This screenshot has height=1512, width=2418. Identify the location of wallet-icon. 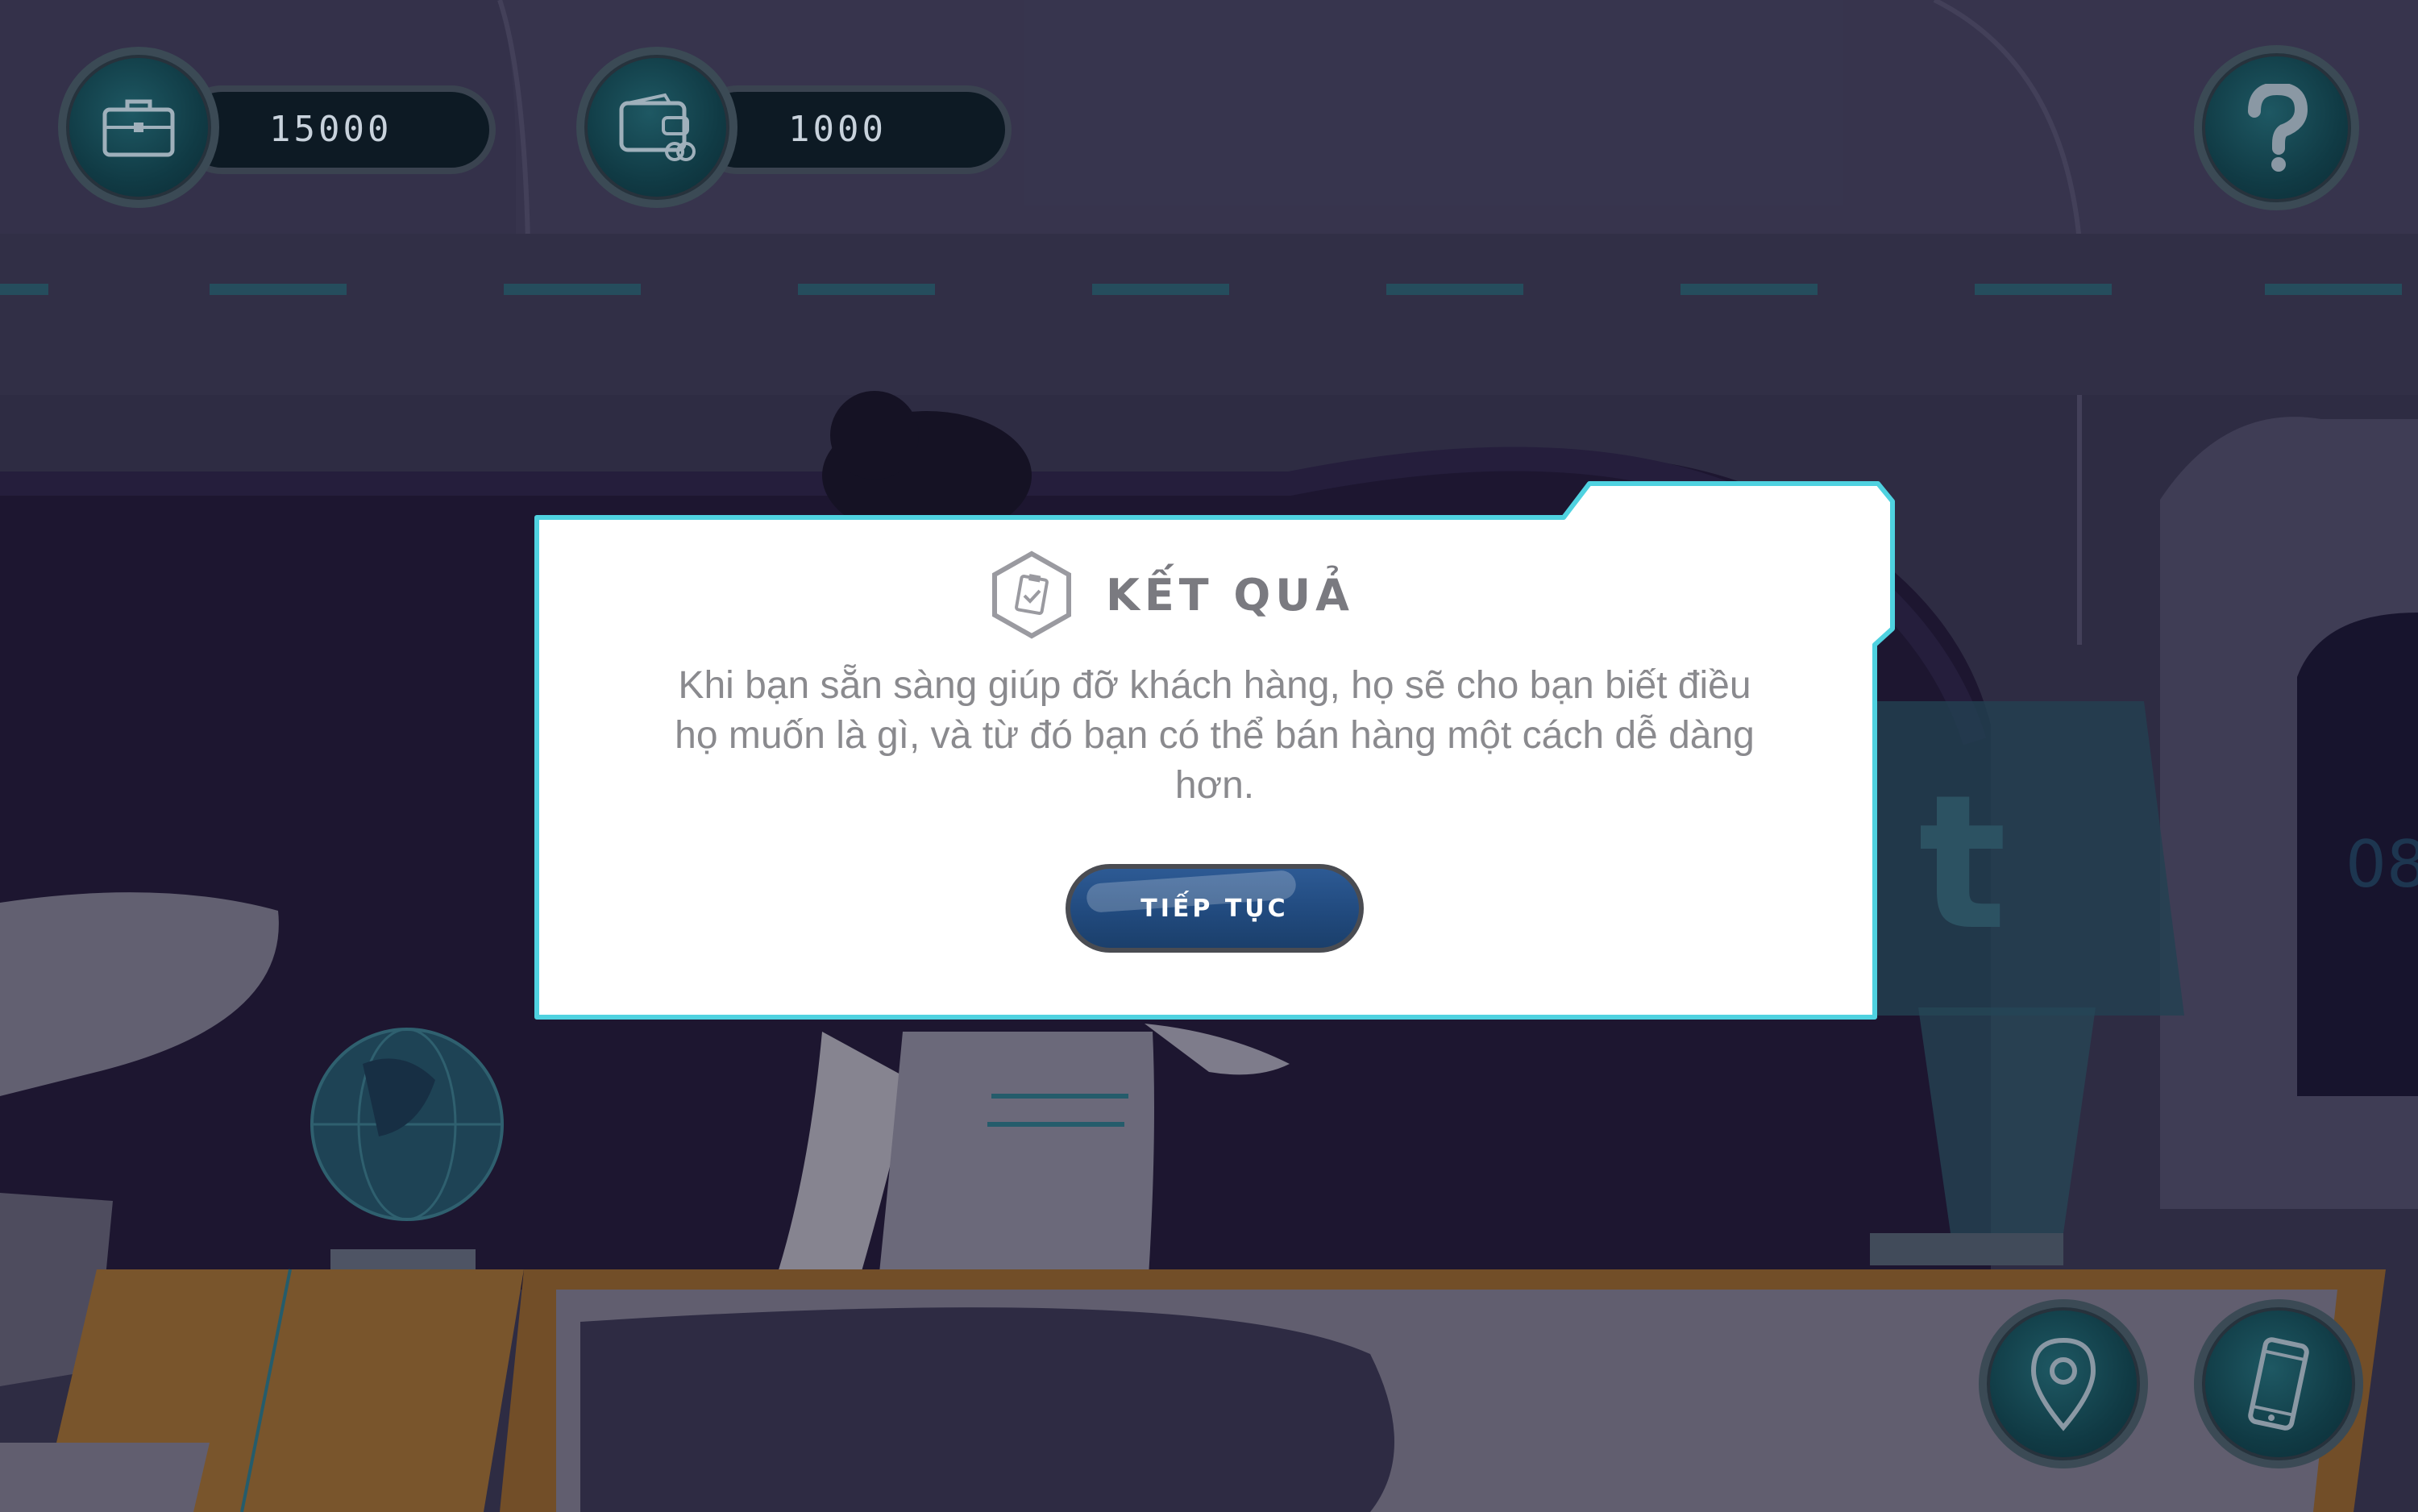
(657, 127).